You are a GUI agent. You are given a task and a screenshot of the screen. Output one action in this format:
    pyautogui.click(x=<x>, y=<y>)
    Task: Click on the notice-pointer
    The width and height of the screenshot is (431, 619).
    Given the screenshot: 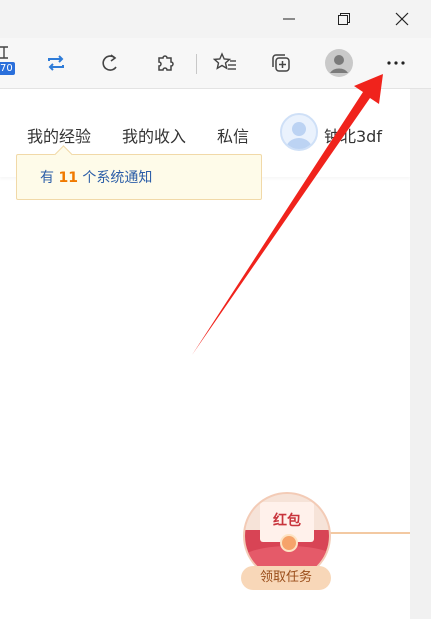 What is the action you would take?
    pyautogui.click(x=63, y=154)
    